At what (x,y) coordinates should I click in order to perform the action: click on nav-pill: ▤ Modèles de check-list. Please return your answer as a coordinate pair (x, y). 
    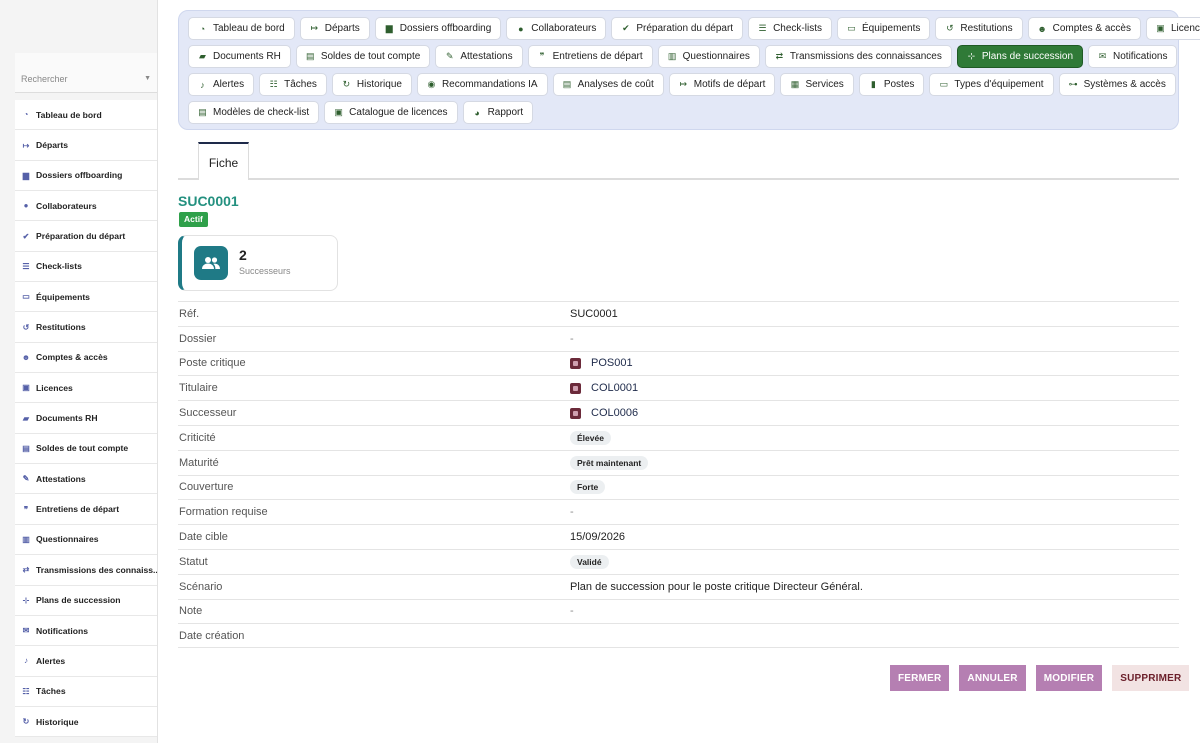
    Looking at the image, I should click on (254, 112).